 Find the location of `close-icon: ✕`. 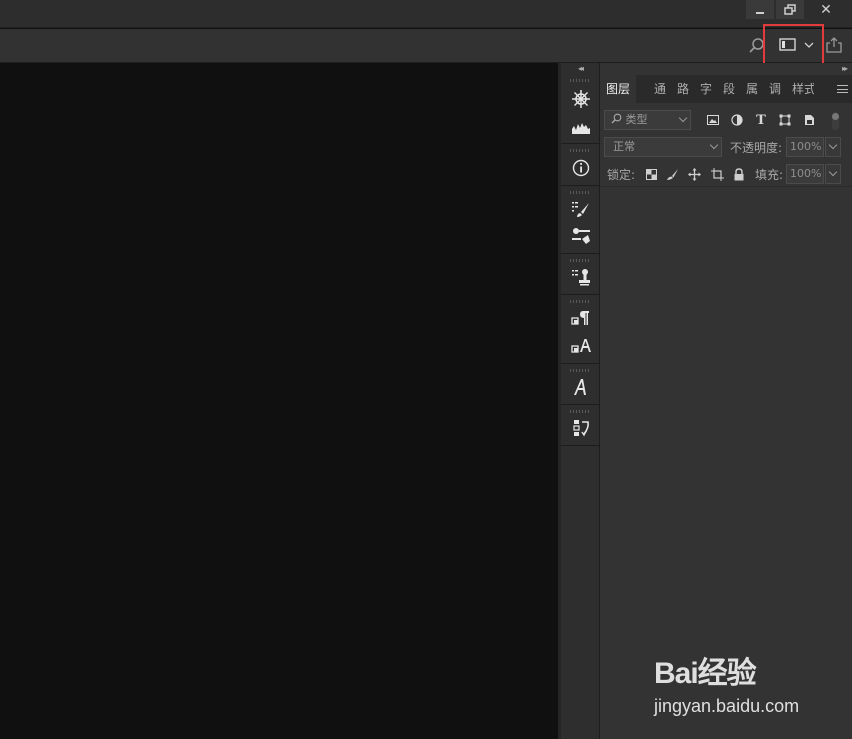

close-icon: ✕ is located at coordinates (826, 9).